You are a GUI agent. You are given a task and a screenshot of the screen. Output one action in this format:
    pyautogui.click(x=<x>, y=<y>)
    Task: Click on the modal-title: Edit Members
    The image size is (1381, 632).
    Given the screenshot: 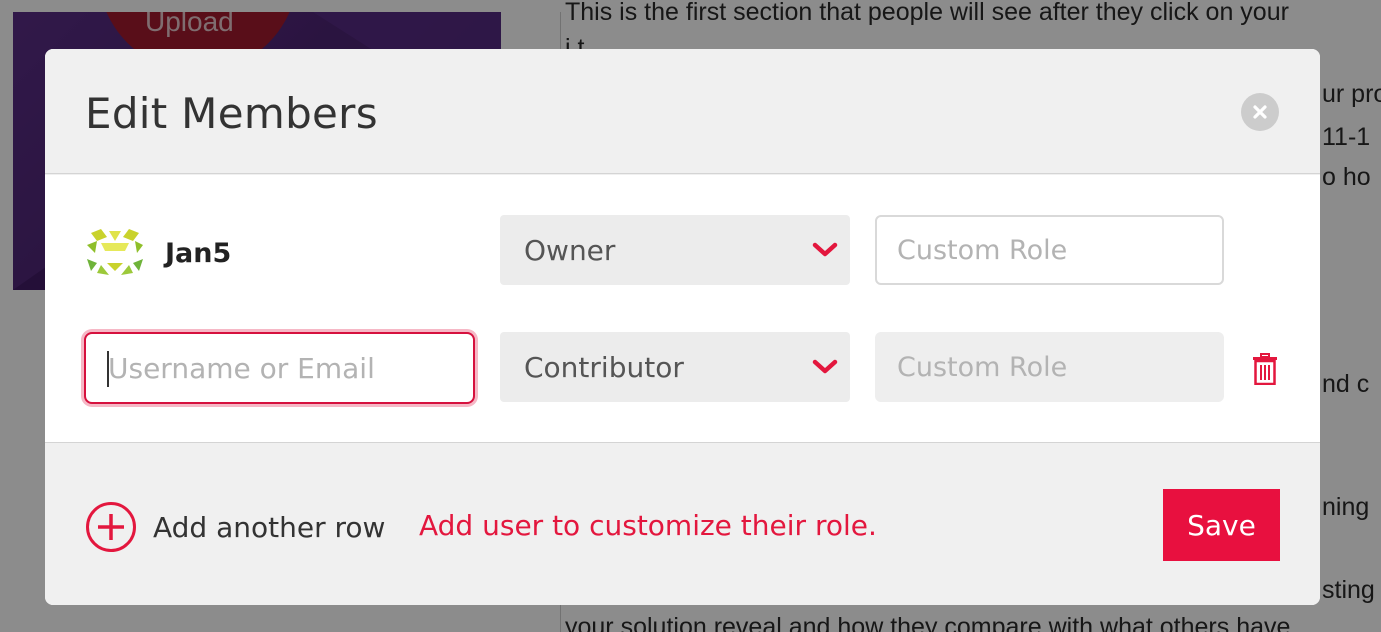 What is the action you would take?
    pyautogui.click(x=231, y=113)
    